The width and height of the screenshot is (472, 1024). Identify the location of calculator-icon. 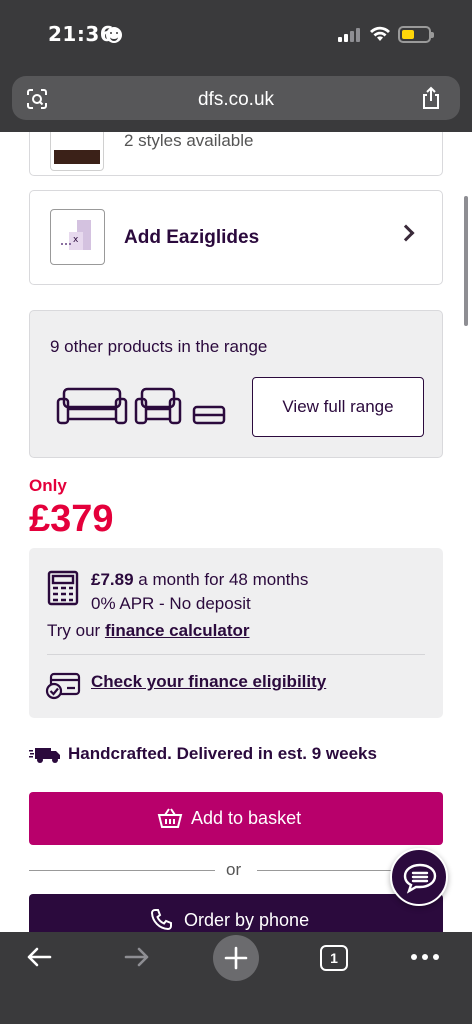
(63, 588).